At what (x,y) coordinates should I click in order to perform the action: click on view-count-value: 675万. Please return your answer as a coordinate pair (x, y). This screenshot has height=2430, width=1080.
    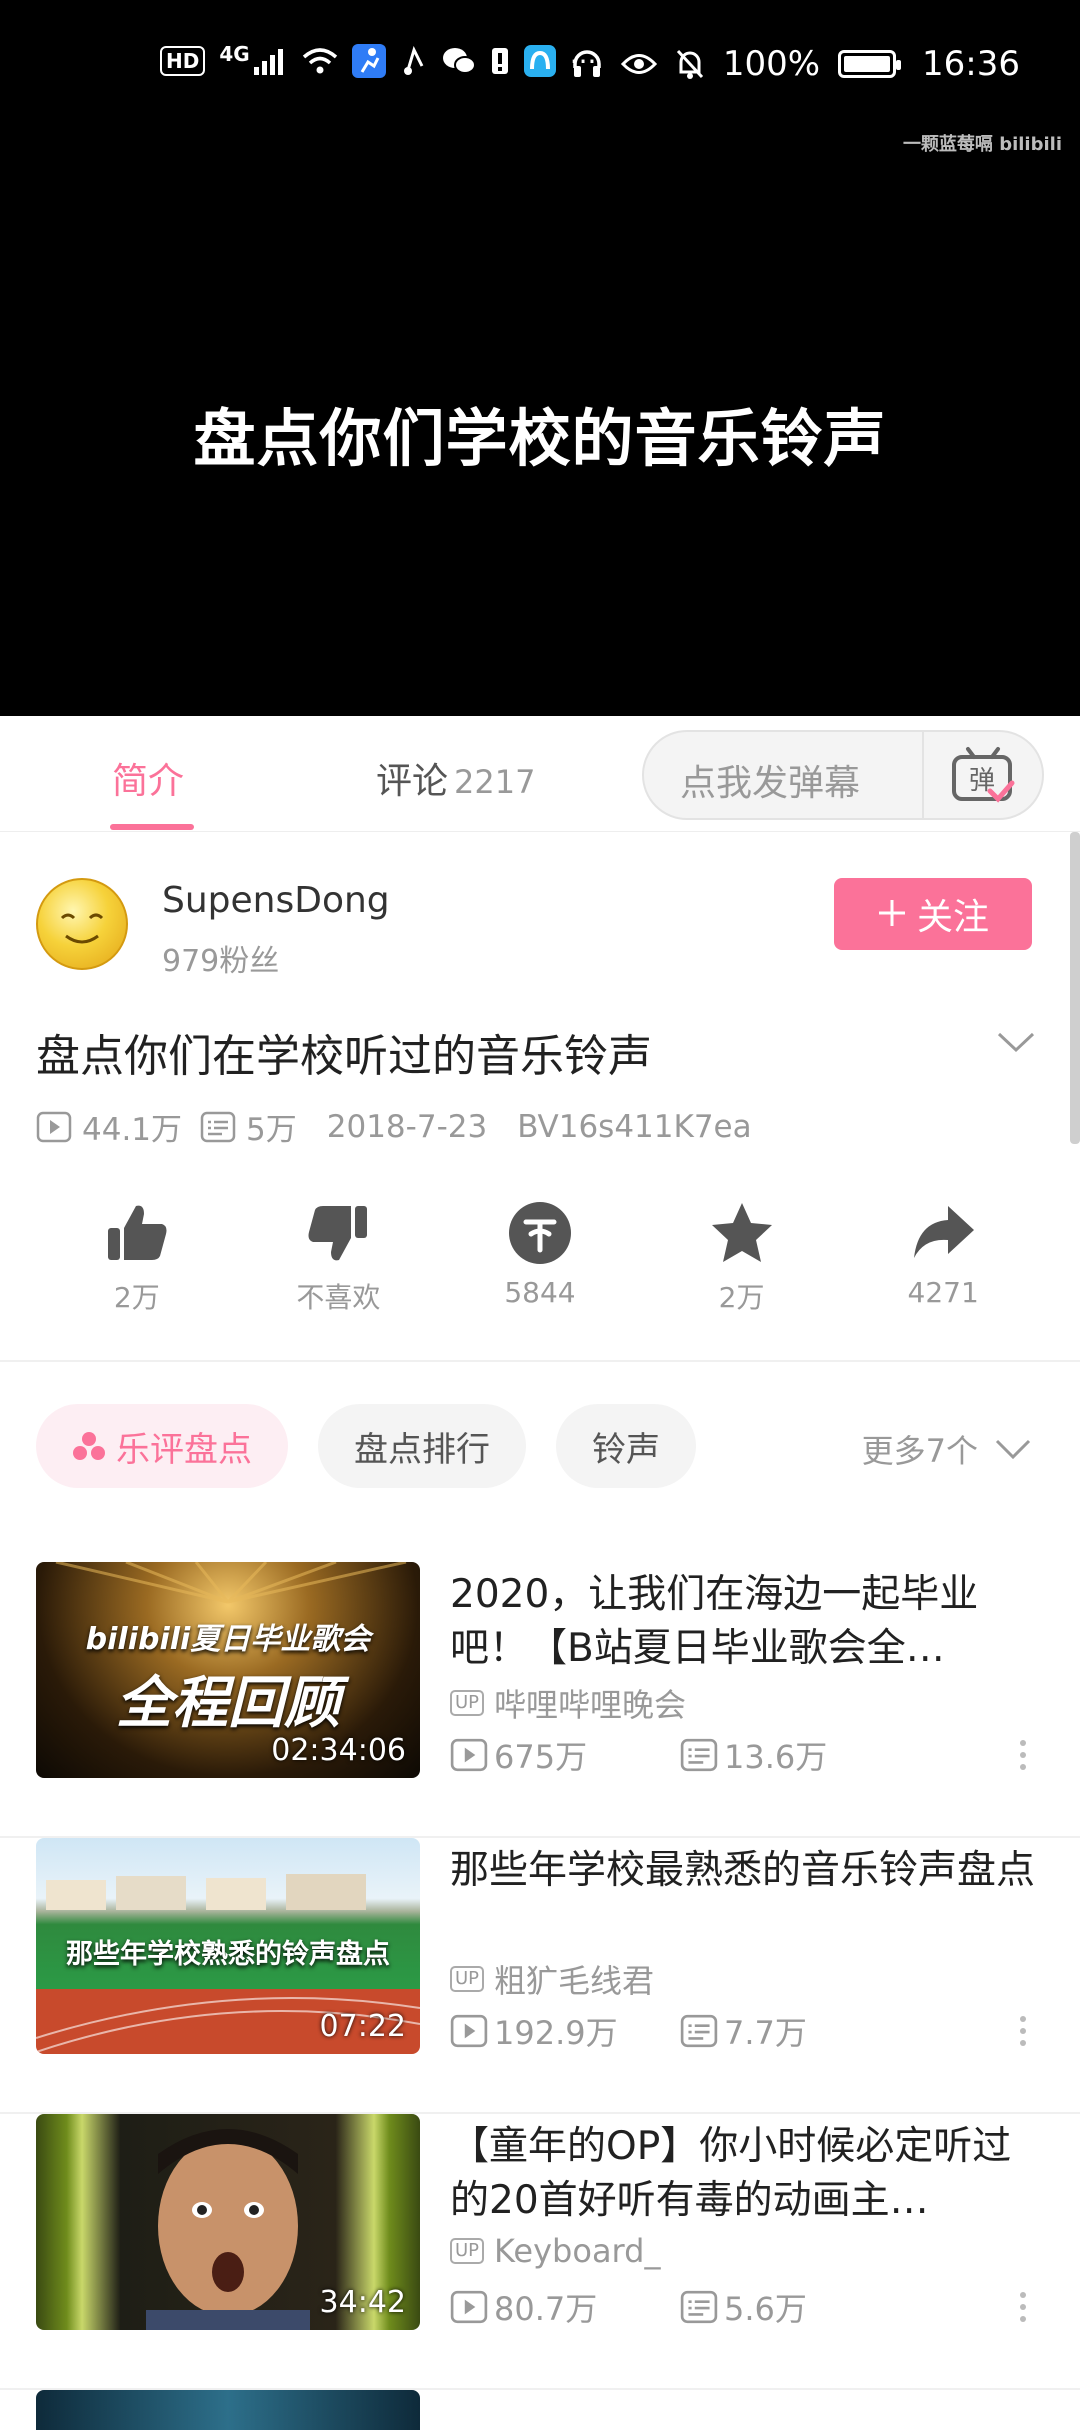
    Looking at the image, I should click on (541, 1757).